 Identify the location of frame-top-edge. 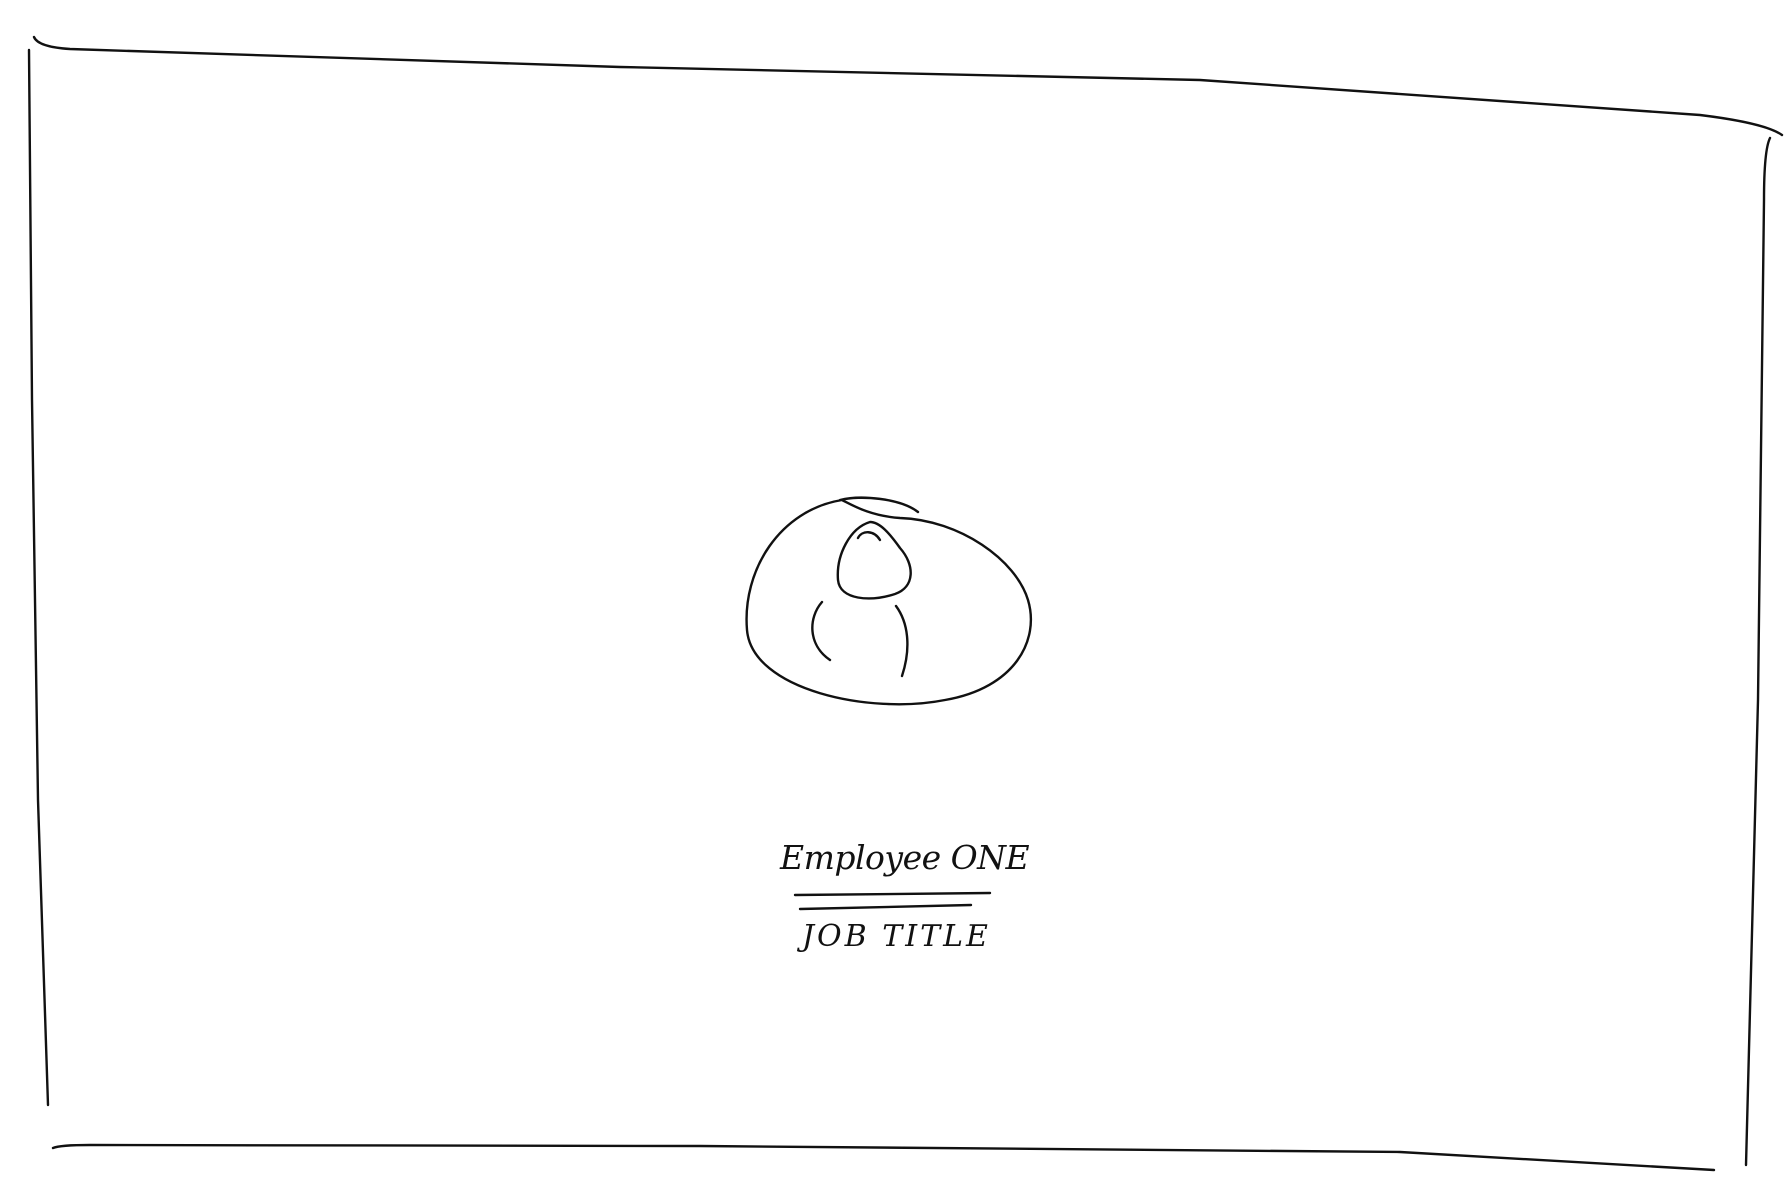
(908, 86).